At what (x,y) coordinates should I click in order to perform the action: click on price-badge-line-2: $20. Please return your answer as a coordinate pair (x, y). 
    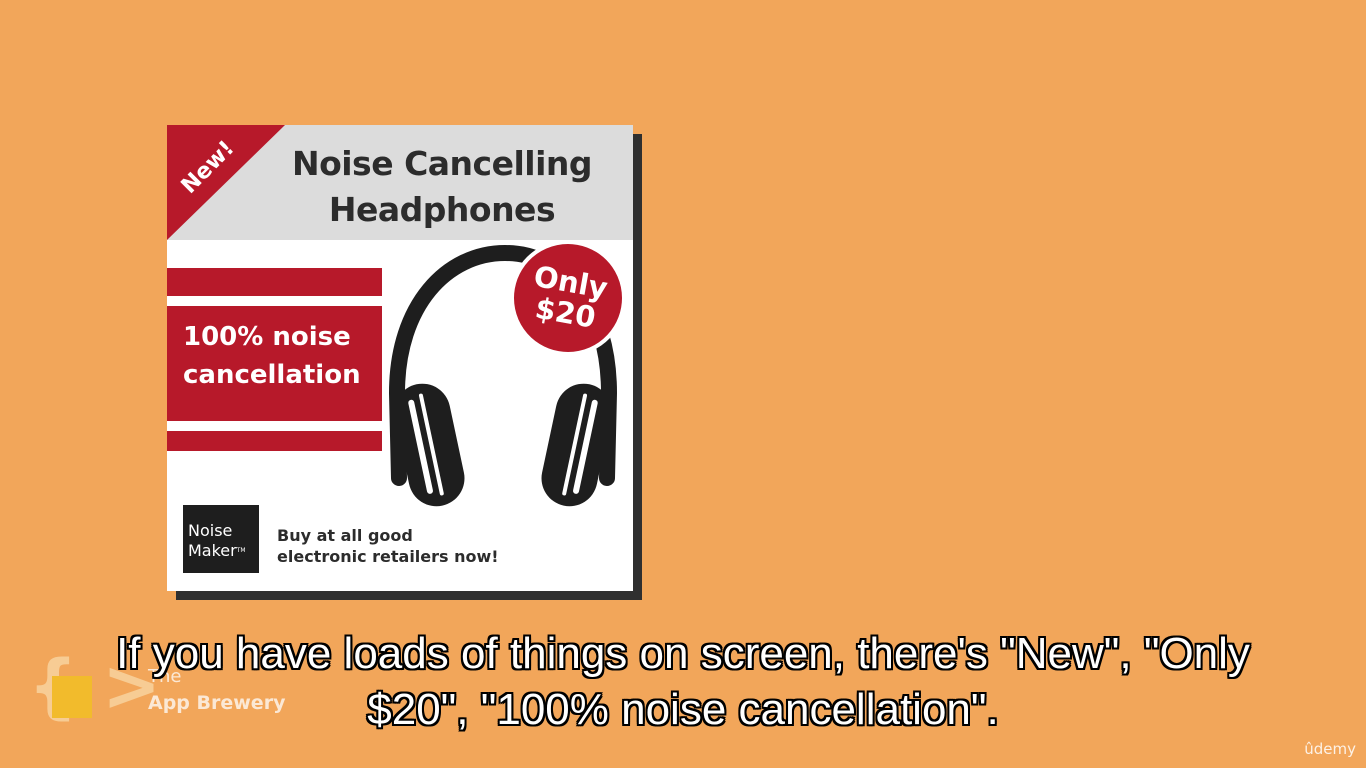
    Looking at the image, I should click on (565, 312).